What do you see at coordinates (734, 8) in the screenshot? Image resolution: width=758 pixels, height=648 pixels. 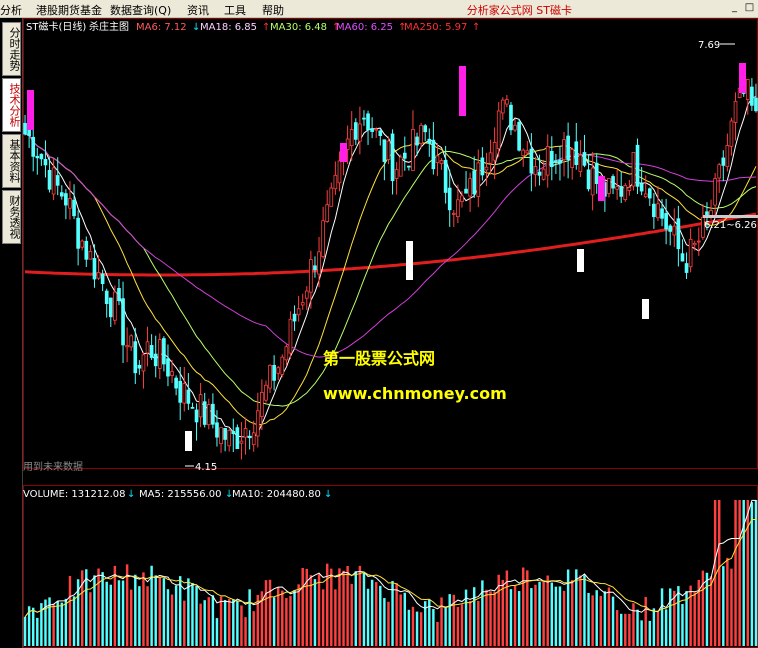 I see `minimize-icon: _` at bounding box center [734, 8].